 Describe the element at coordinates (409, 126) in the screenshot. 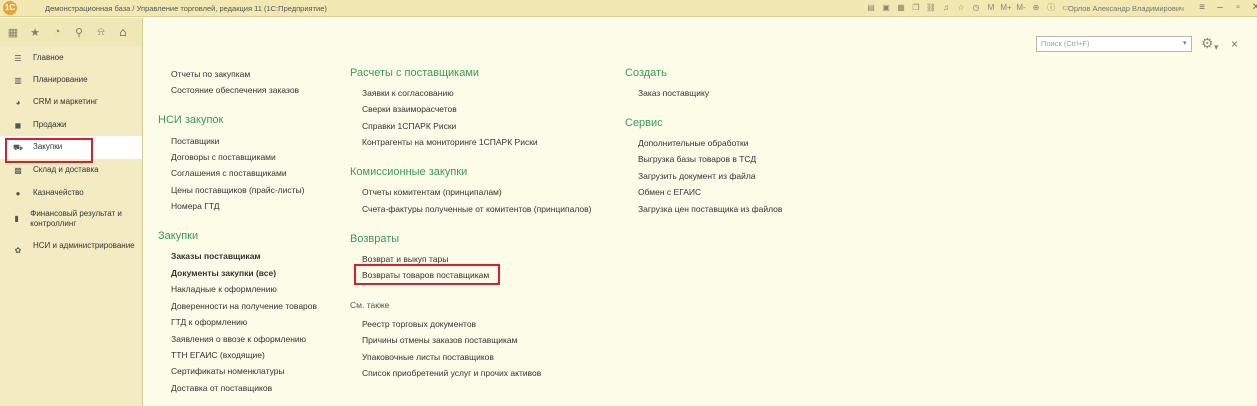

I see `link-spark-reports: Справки 1СПАРК Риски` at that location.